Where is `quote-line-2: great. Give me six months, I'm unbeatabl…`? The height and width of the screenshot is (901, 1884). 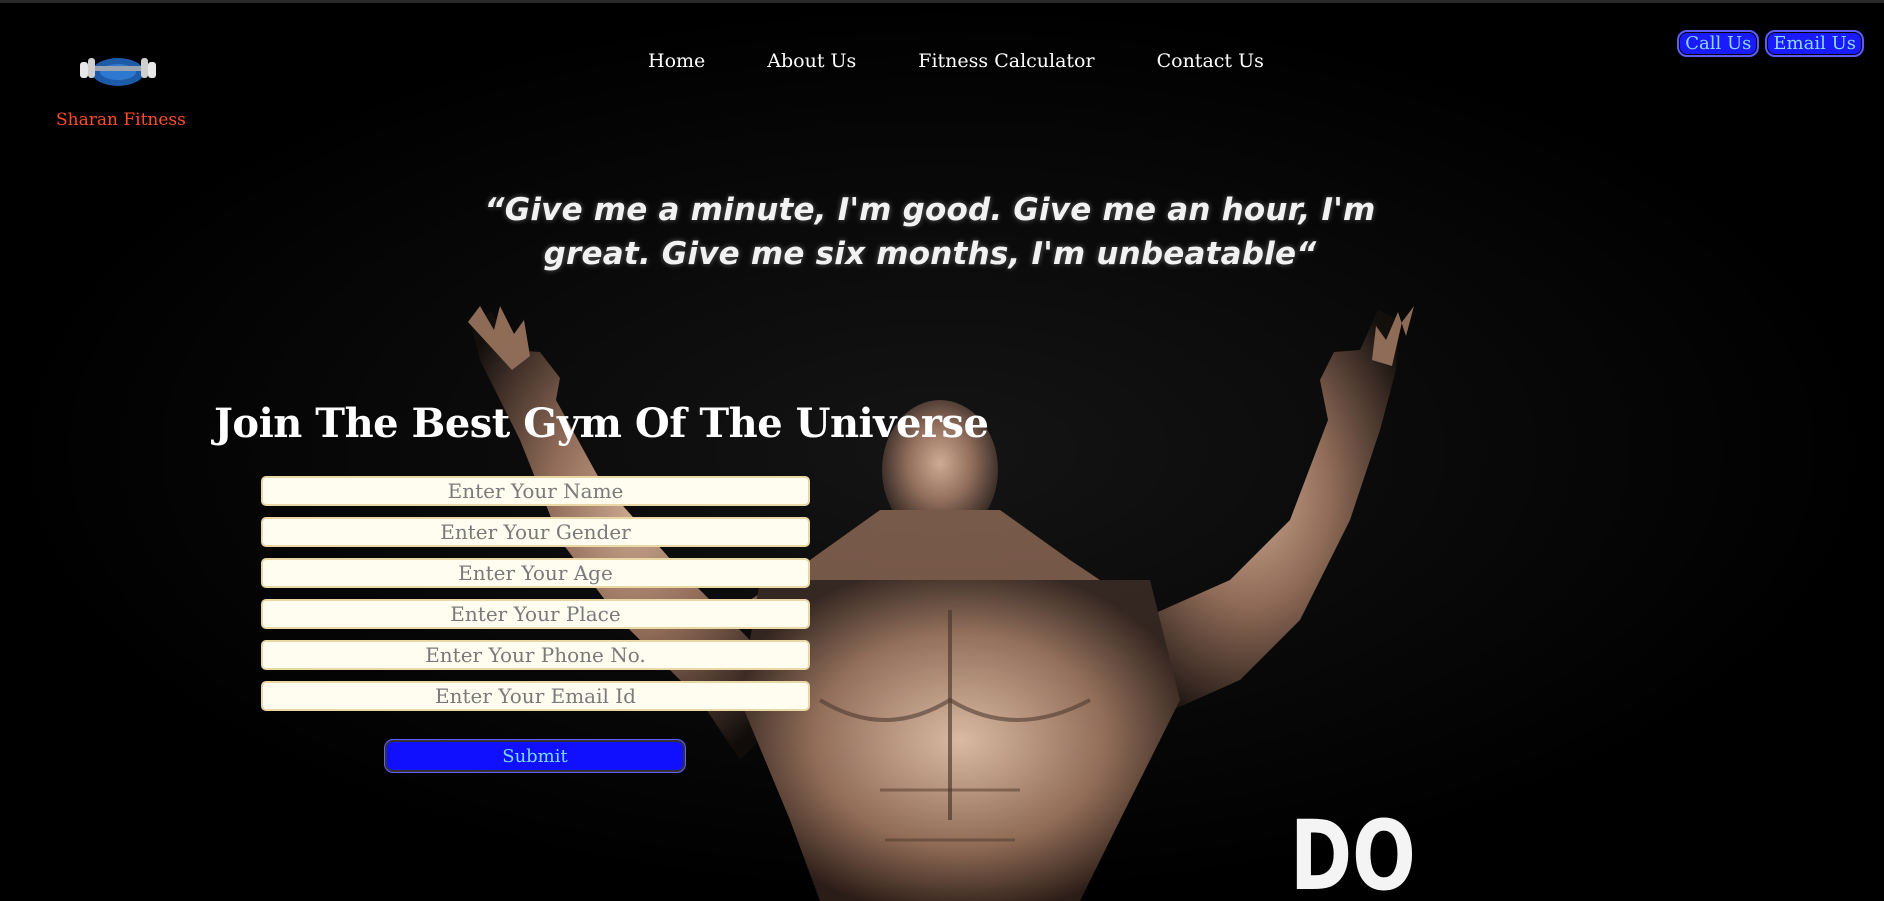
quote-line-2: great. Give me six months, I'm unbeatabl… is located at coordinates (930, 254).